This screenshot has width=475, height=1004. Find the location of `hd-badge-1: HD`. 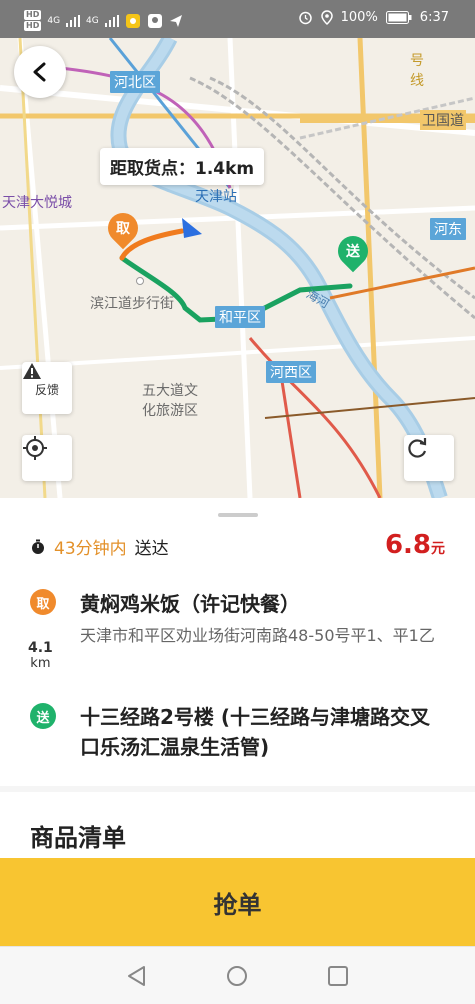

hd-badge-1: HD is located at coordinates (33, 15).